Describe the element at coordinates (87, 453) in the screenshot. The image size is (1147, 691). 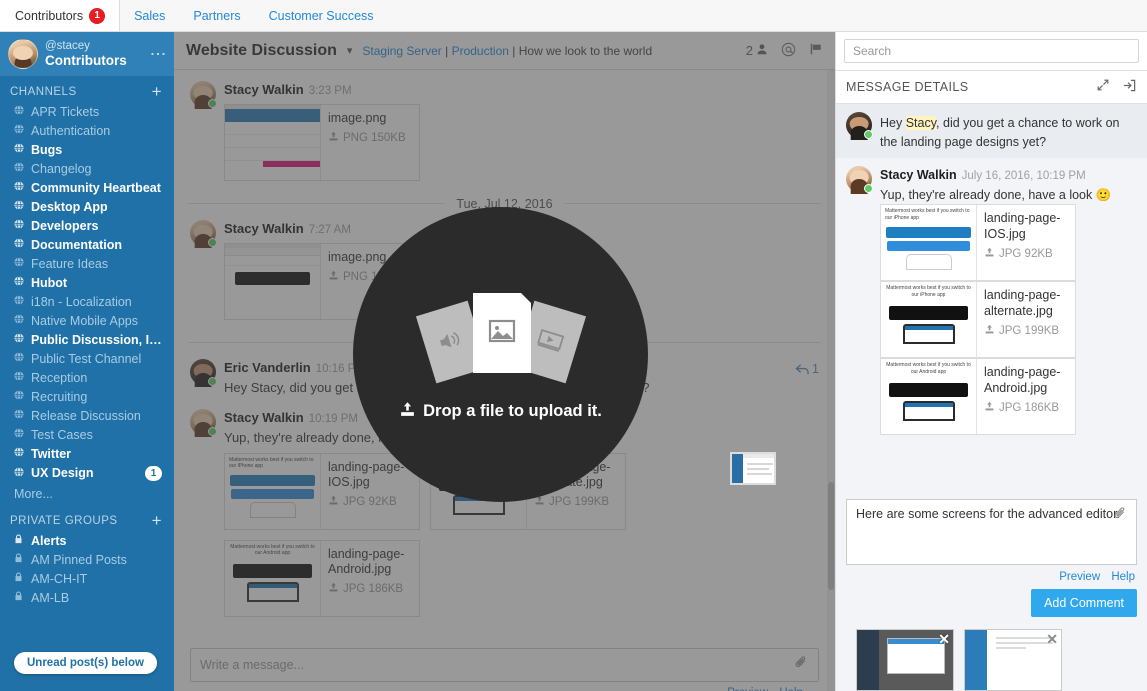
I see `sidebar-item-twitter: Twitter` at that location.